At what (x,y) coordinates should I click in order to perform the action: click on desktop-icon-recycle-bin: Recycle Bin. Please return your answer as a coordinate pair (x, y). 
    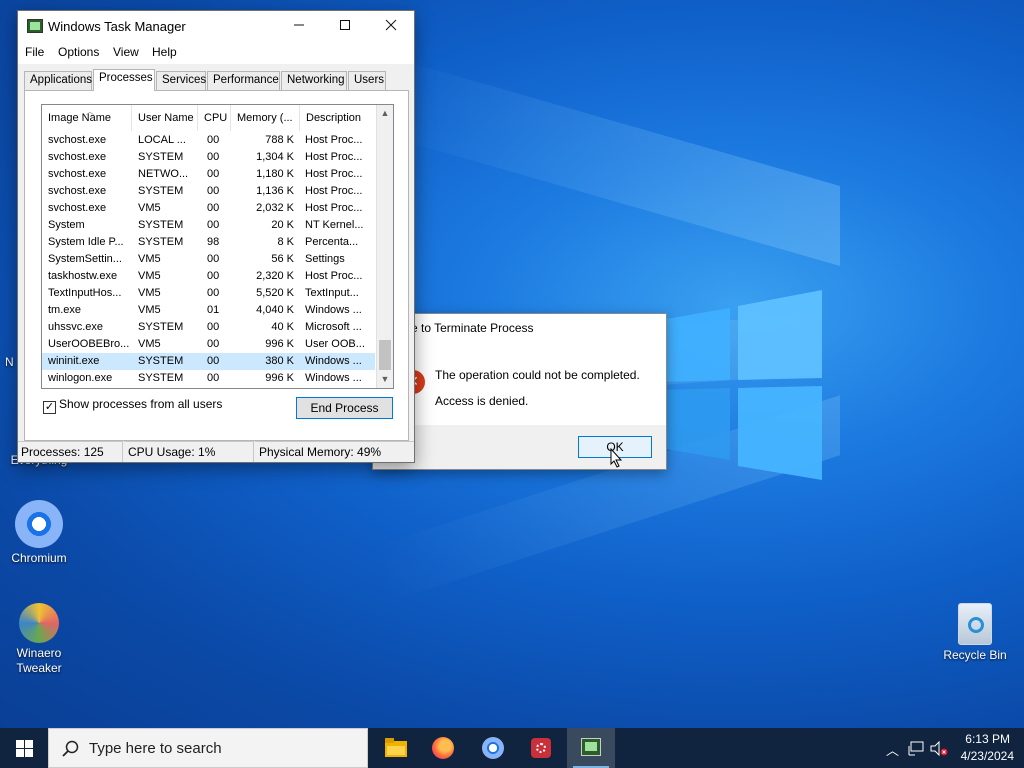
    Looking at the image, I should click on (975, 633).